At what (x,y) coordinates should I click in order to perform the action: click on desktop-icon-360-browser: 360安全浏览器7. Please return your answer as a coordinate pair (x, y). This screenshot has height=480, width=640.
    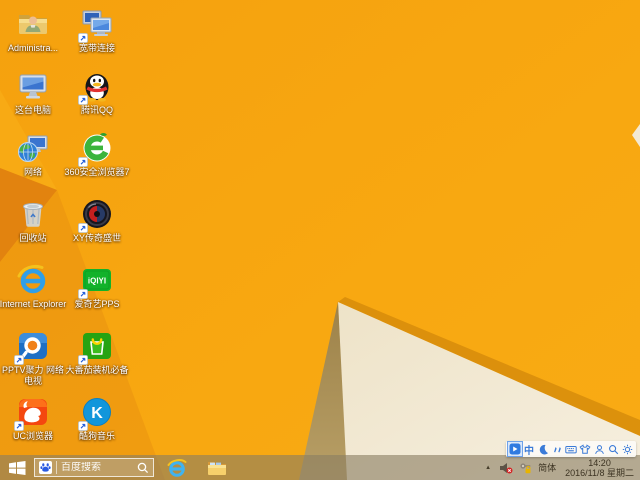
    Looking at the image, I should click on (97, 154).